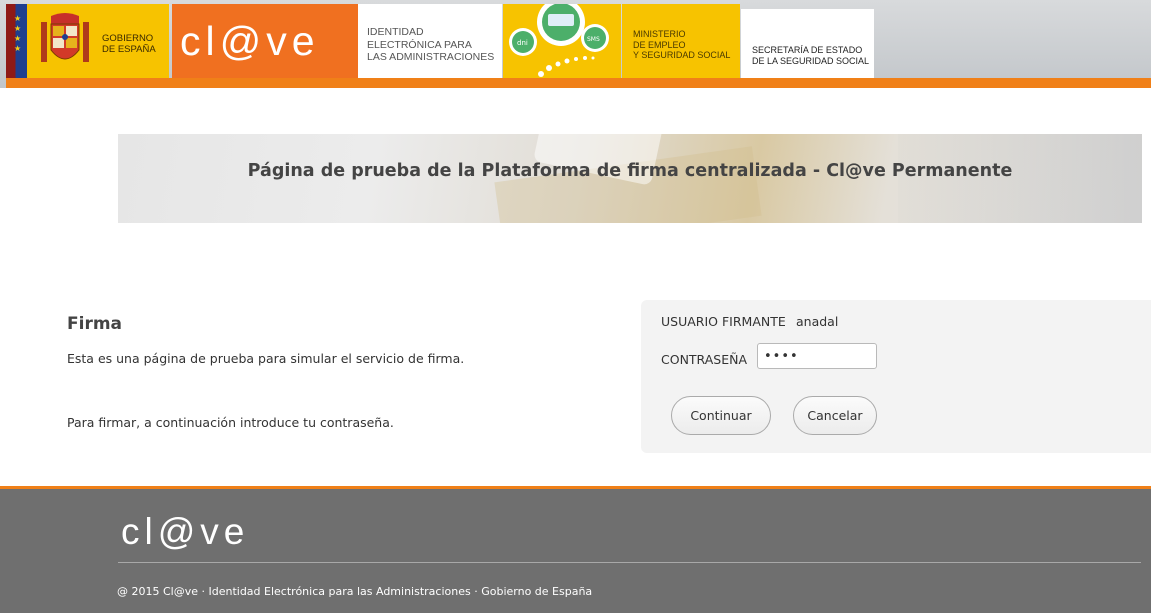  What do you see at coordinates (129, 49) in the screenshot?
I see `gobierno-line2: DE ESPAÑA` at bounding box center [129, 49].